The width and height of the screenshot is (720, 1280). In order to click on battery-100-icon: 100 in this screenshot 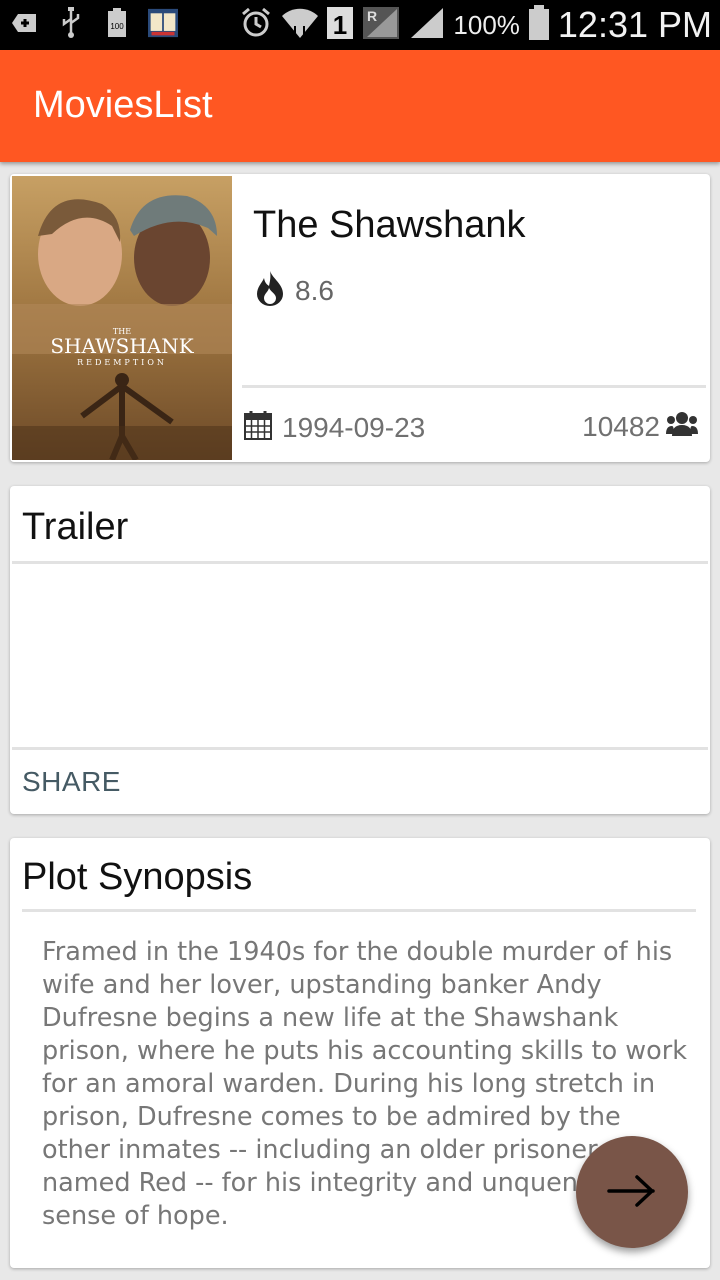, I will do `click(117, 23)`.